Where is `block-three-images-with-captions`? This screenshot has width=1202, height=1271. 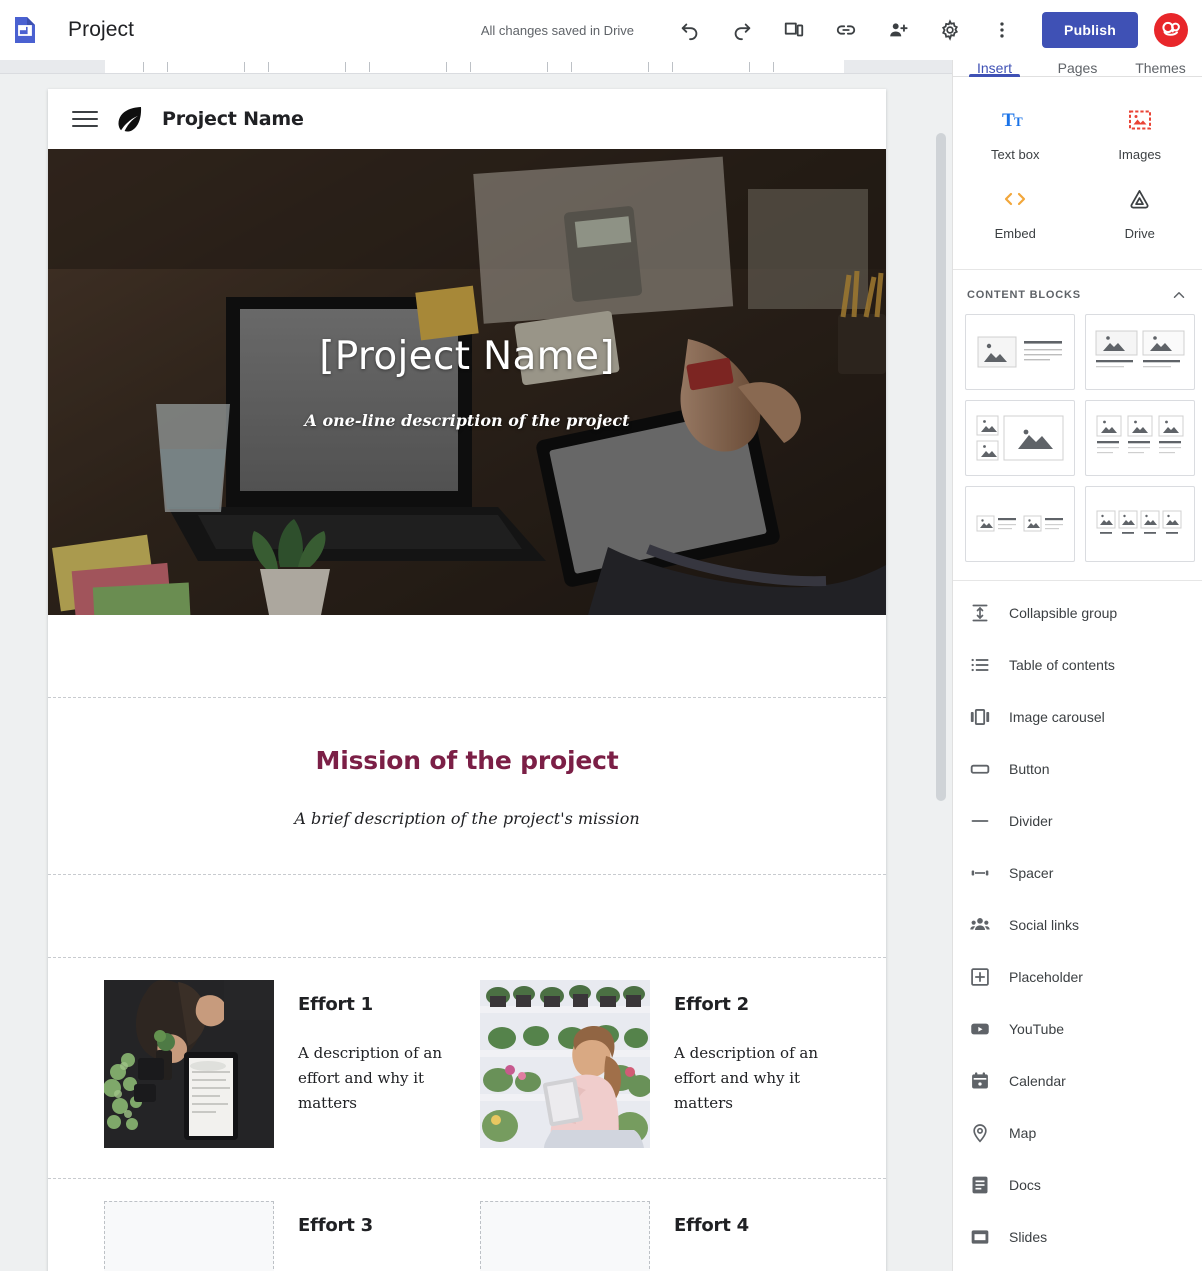 block-three-images-with-captions is located at coordinates (1140, 438).